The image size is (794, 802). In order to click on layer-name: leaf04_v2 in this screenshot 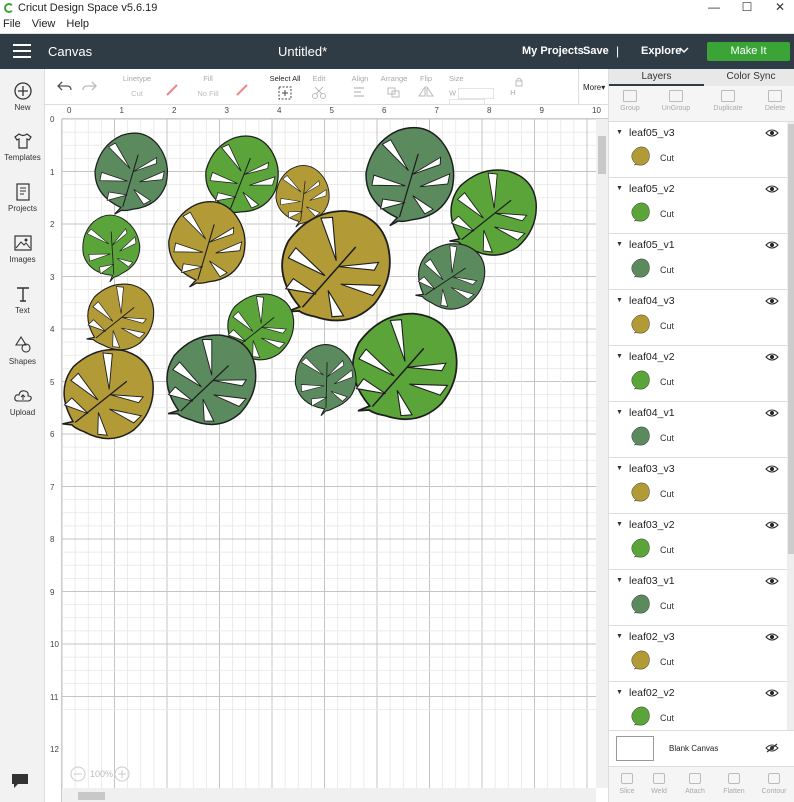, I will do `click(652, 357)`.